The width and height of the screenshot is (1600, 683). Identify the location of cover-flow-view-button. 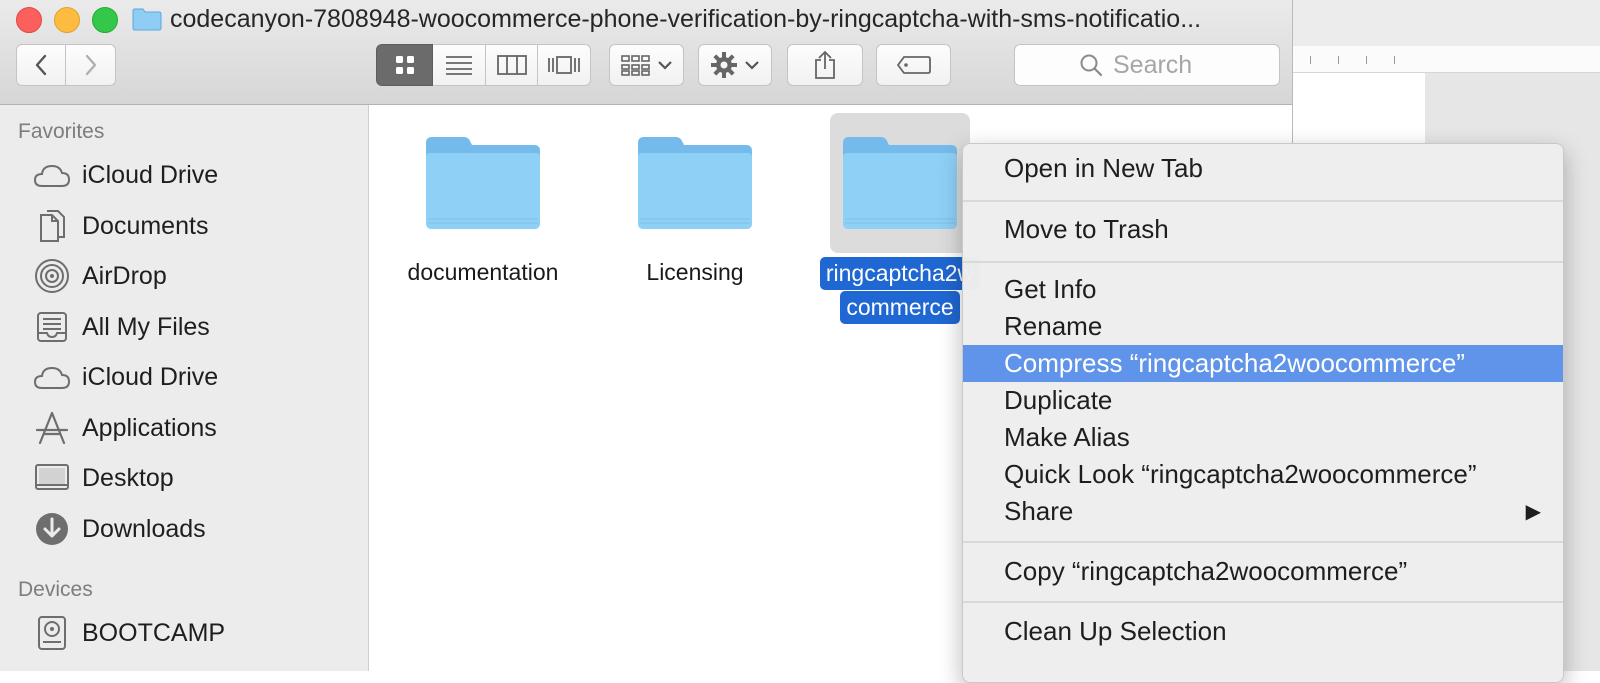
(564, 65).